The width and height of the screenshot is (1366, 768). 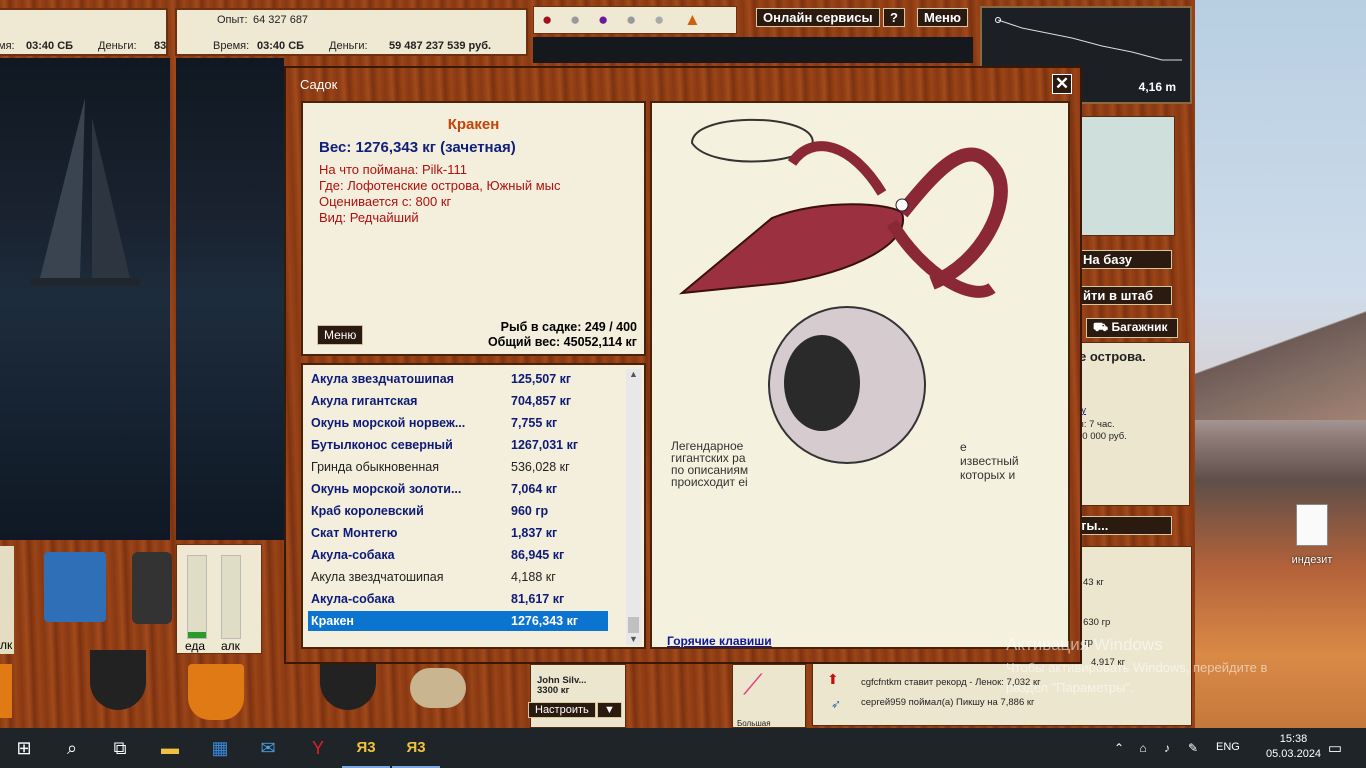 I want to click on record-arrow-icon: ⬆, so click(x=833, y=679).